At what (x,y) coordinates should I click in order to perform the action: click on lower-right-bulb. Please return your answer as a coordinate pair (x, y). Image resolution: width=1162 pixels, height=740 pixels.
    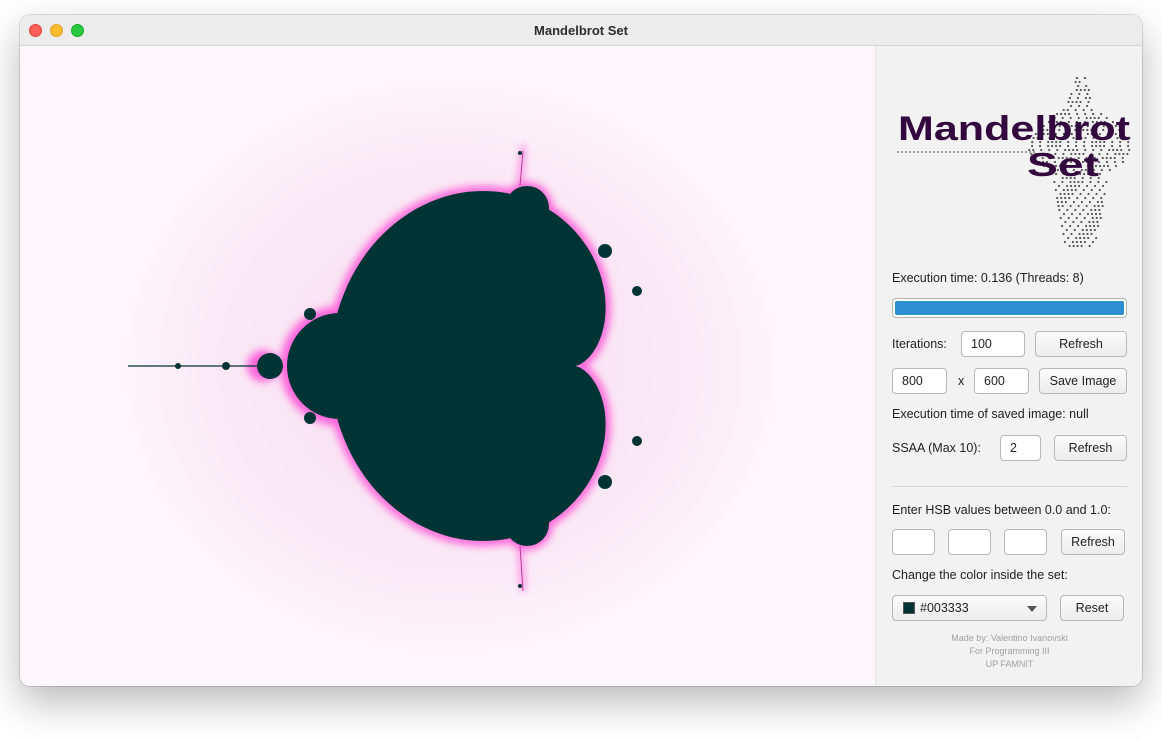
    Looking at the image, I should click on (605, 482).